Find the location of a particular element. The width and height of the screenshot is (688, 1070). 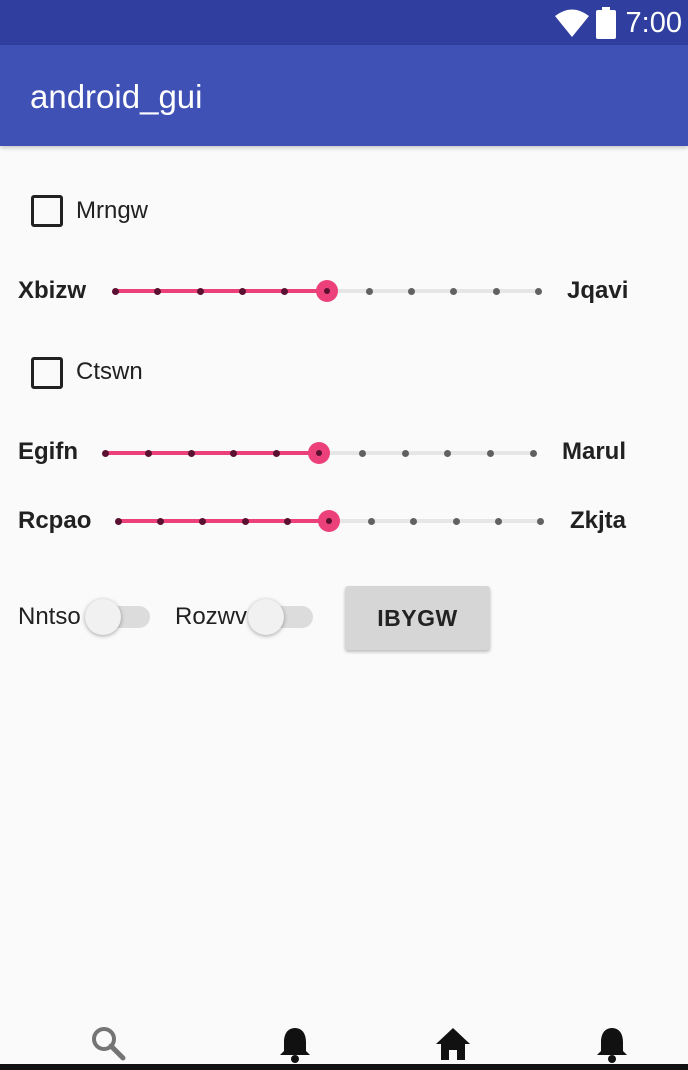

checkbox-ctswn is located at coordinates (47, 373).